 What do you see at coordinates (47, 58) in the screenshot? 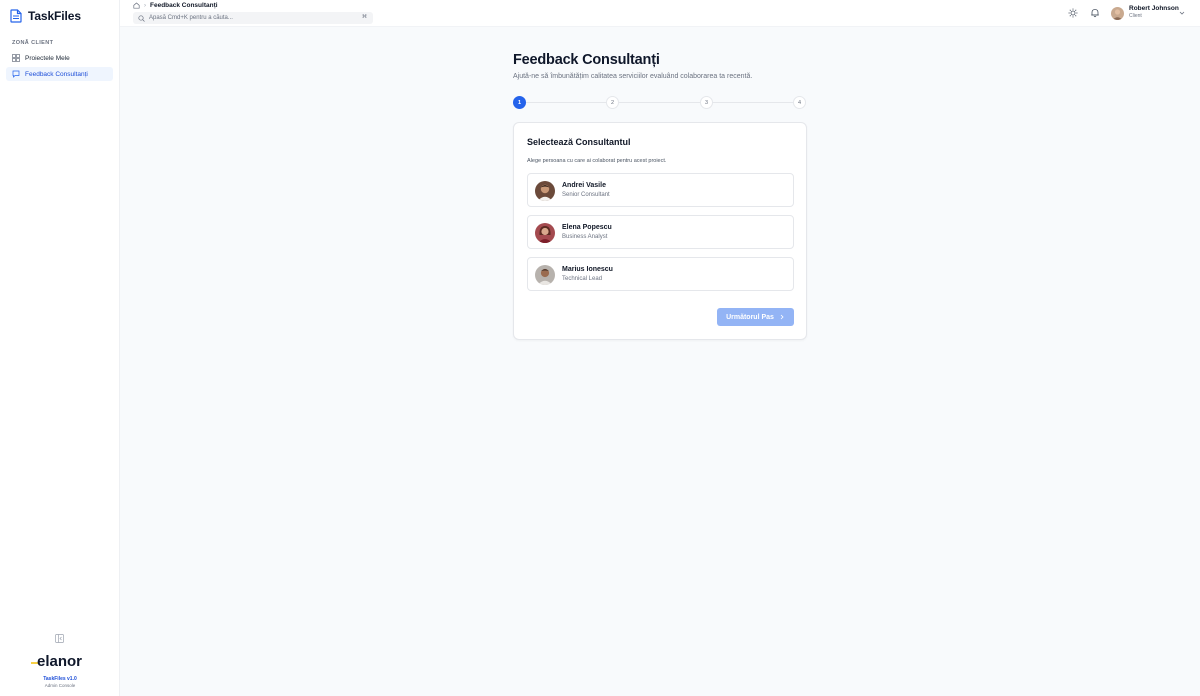
I see `sidebar-item-label: Proiectele Mele` at bounding box center [47, 58].